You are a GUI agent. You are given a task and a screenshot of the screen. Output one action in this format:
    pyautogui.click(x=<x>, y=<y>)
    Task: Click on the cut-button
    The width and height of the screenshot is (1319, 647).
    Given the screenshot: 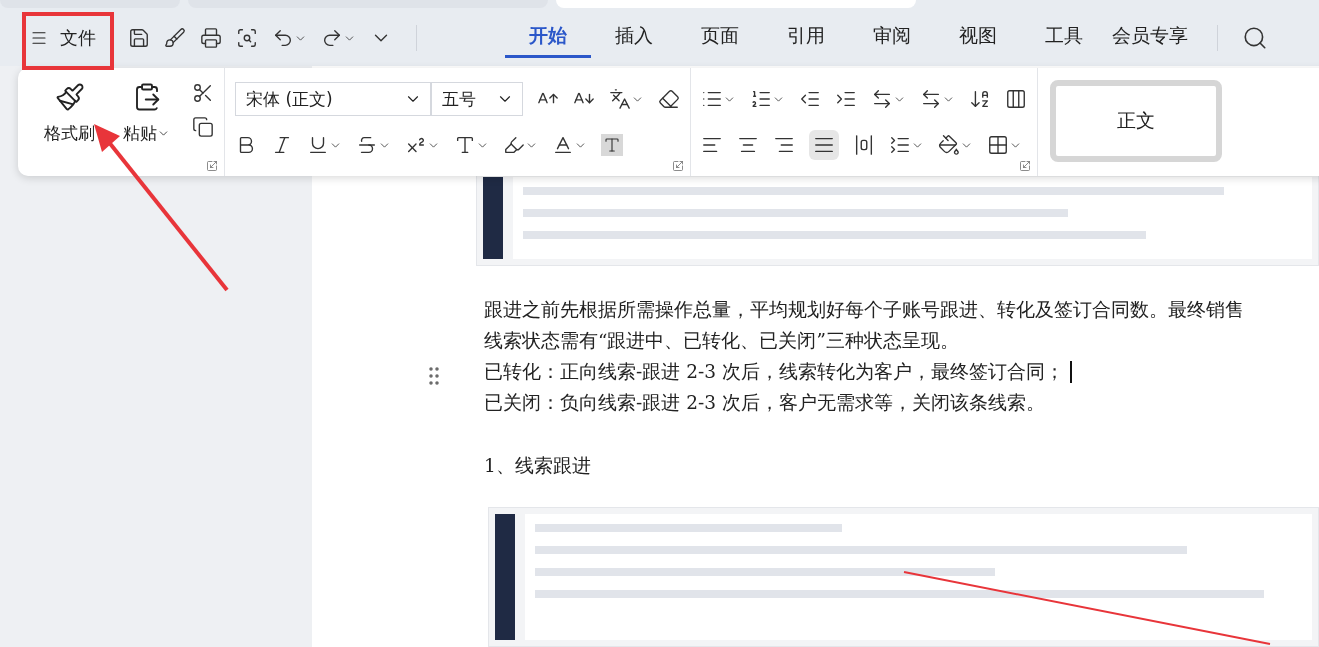 What is the action you would take?
    pyautogui.click(x=203, y=93)
    